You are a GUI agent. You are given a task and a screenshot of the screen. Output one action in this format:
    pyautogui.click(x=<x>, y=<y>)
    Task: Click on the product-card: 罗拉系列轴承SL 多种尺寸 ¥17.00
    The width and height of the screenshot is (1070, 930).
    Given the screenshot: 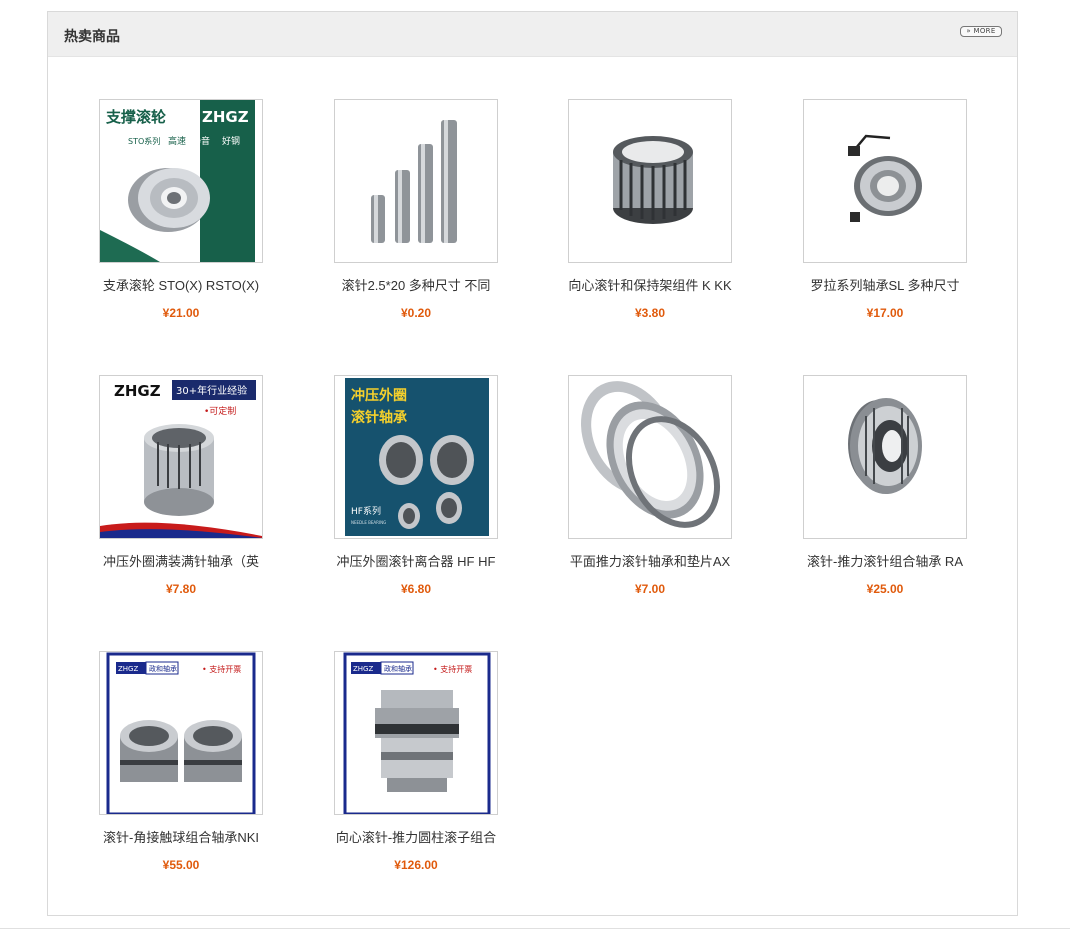 What is the action you would take?
    pyautogui.click(x=885, y=210)
    